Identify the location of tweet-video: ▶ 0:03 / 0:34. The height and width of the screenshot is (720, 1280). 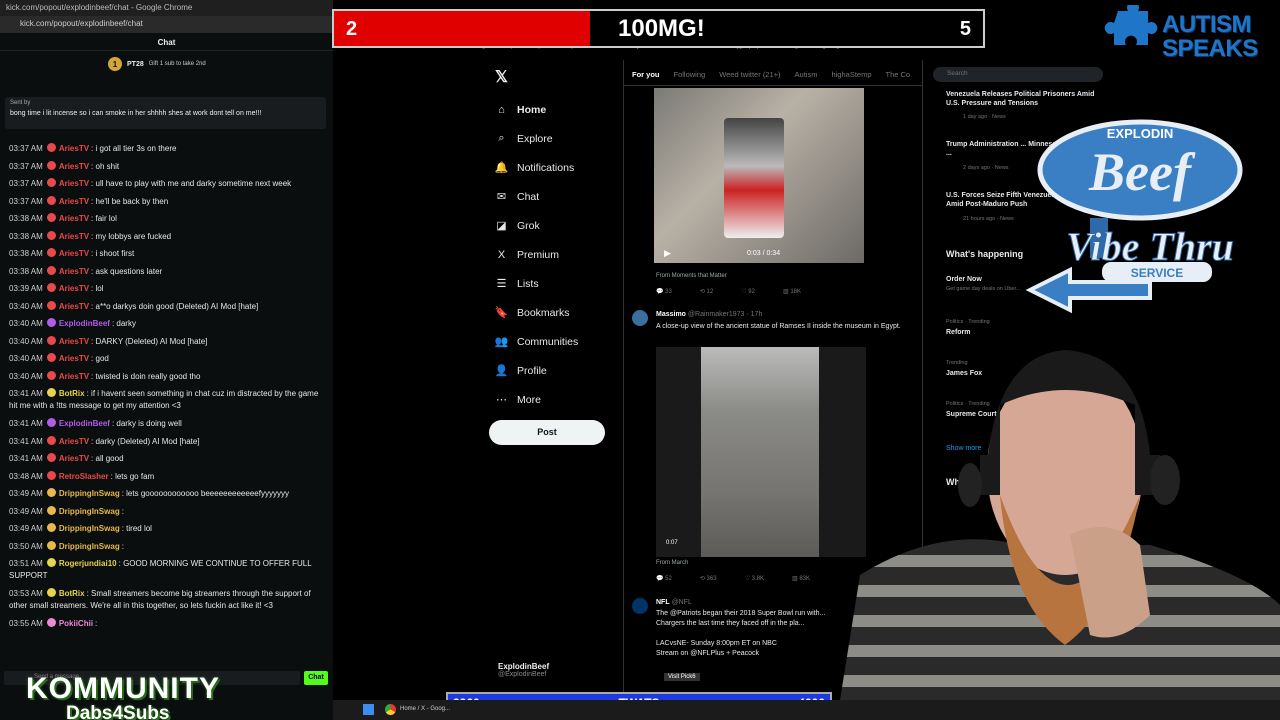
(759, 175).